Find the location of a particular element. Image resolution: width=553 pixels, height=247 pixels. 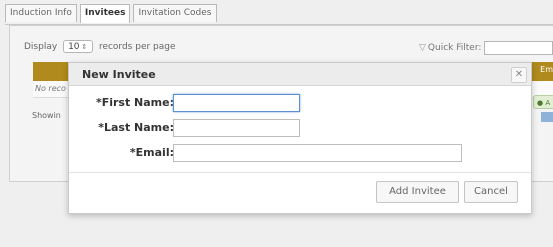

email-label: *Email: is located at coordinates (151, 152).